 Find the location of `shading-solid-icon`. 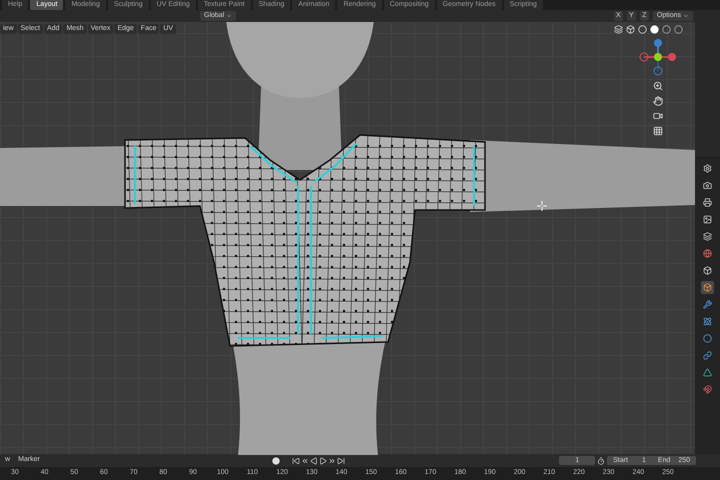

shading-solid-icon is located at coordinates (654, 29).